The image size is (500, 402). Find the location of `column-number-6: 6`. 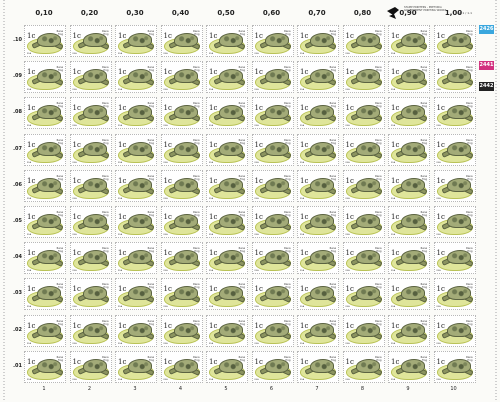

column-number-6: 6 is located at coordinates (271, 389).